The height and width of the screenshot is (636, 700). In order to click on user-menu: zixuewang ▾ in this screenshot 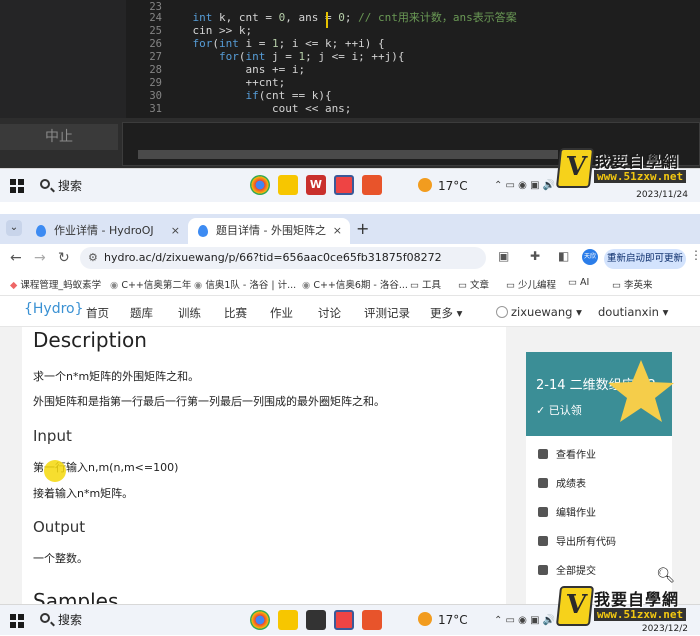, I will do `click(539, 312)`.